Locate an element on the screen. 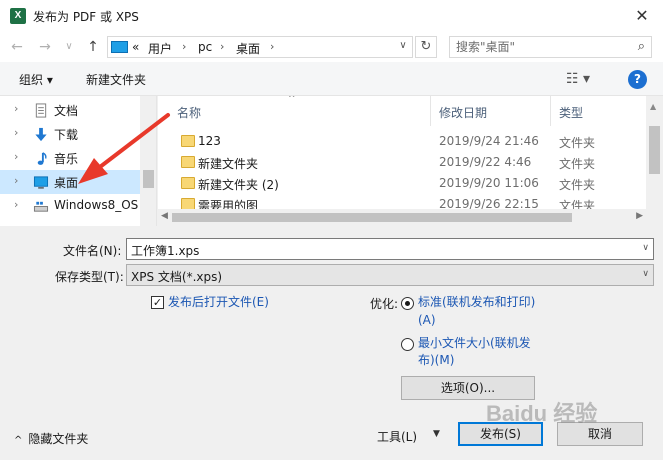 Image resolution: width=663 pixels, height=460 pixels. title-bar: X 发布为 PDF 或 XPS ✕ is located at coordinates (331, 16).